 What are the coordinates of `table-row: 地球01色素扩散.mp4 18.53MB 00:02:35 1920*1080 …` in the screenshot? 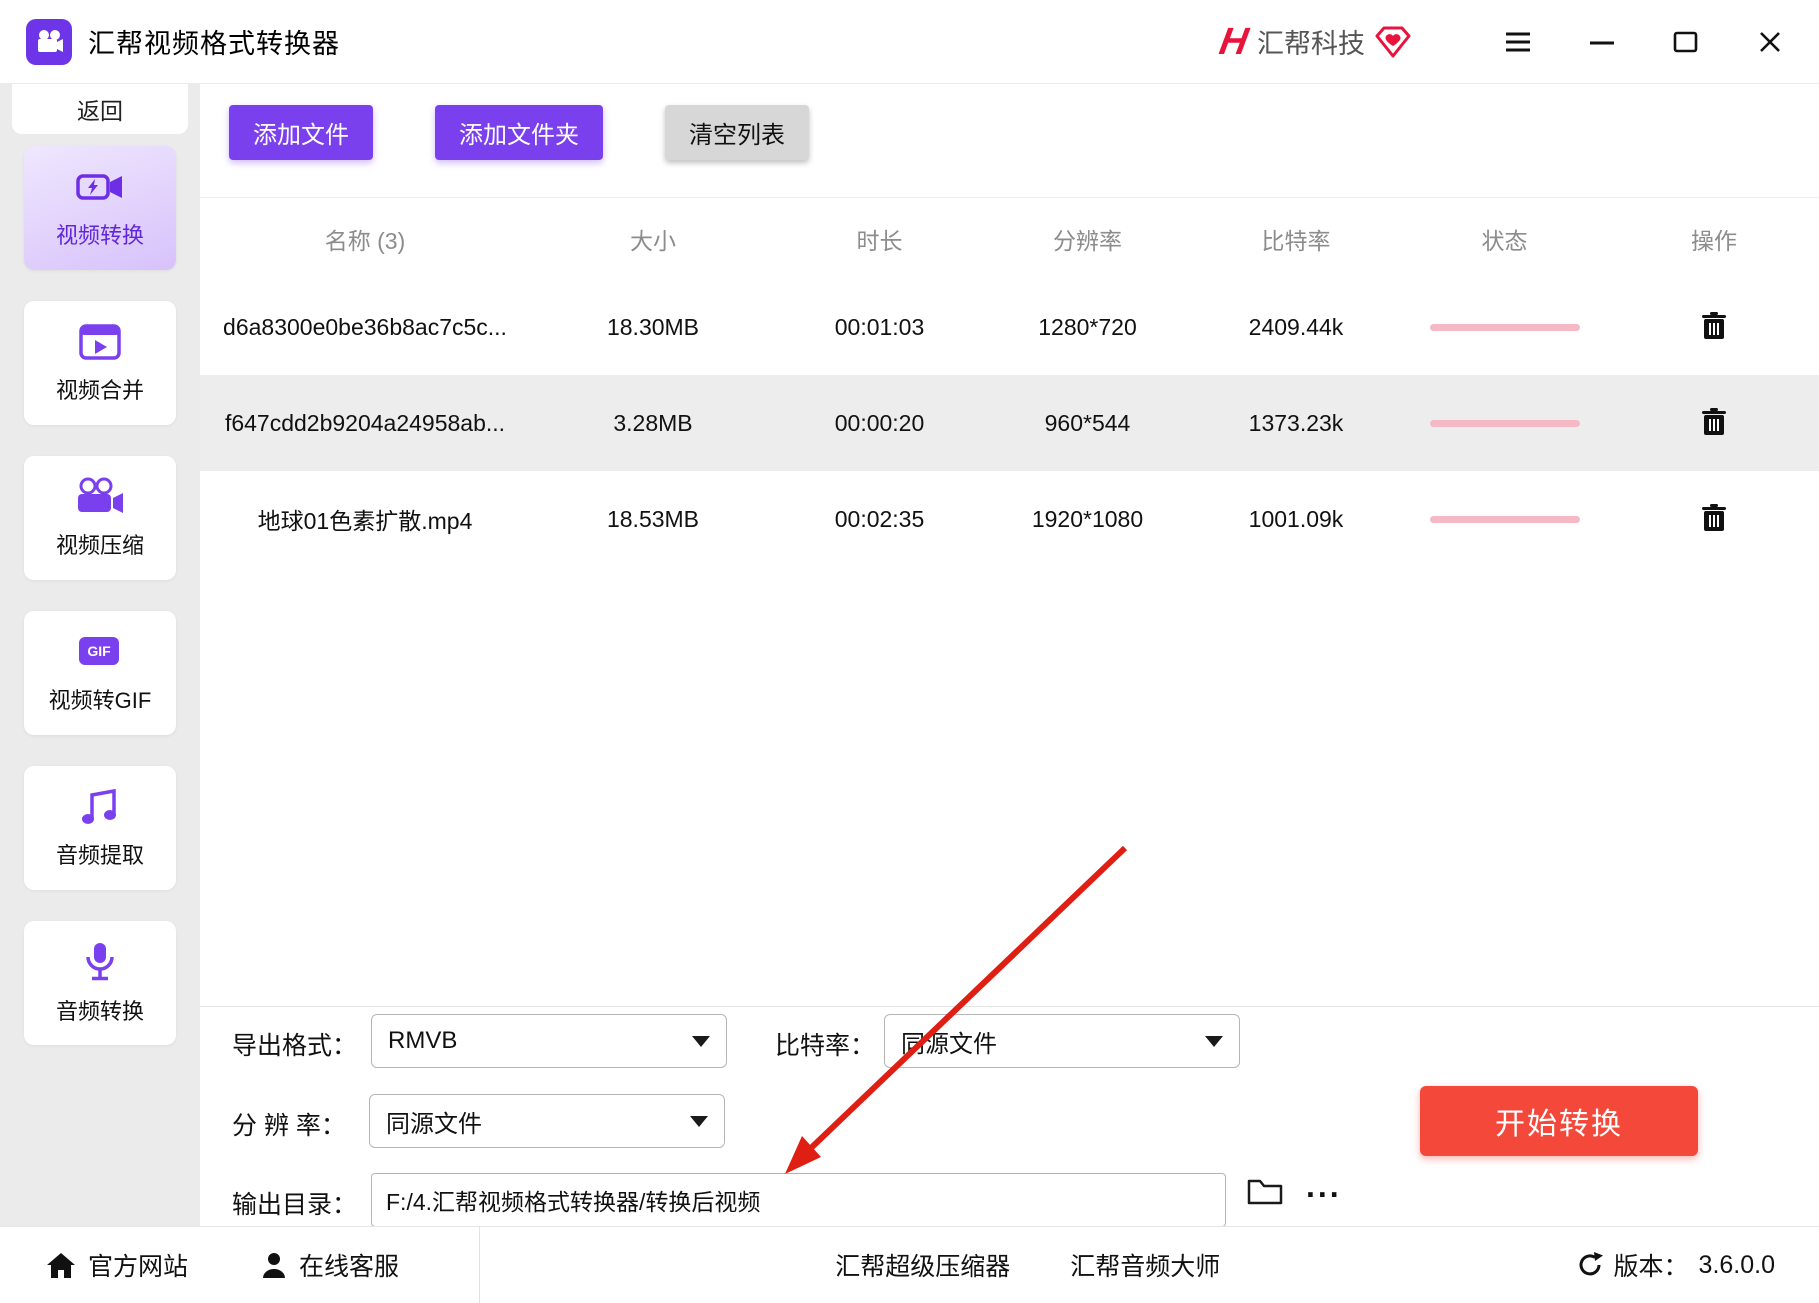 It's located at (1009, 519).